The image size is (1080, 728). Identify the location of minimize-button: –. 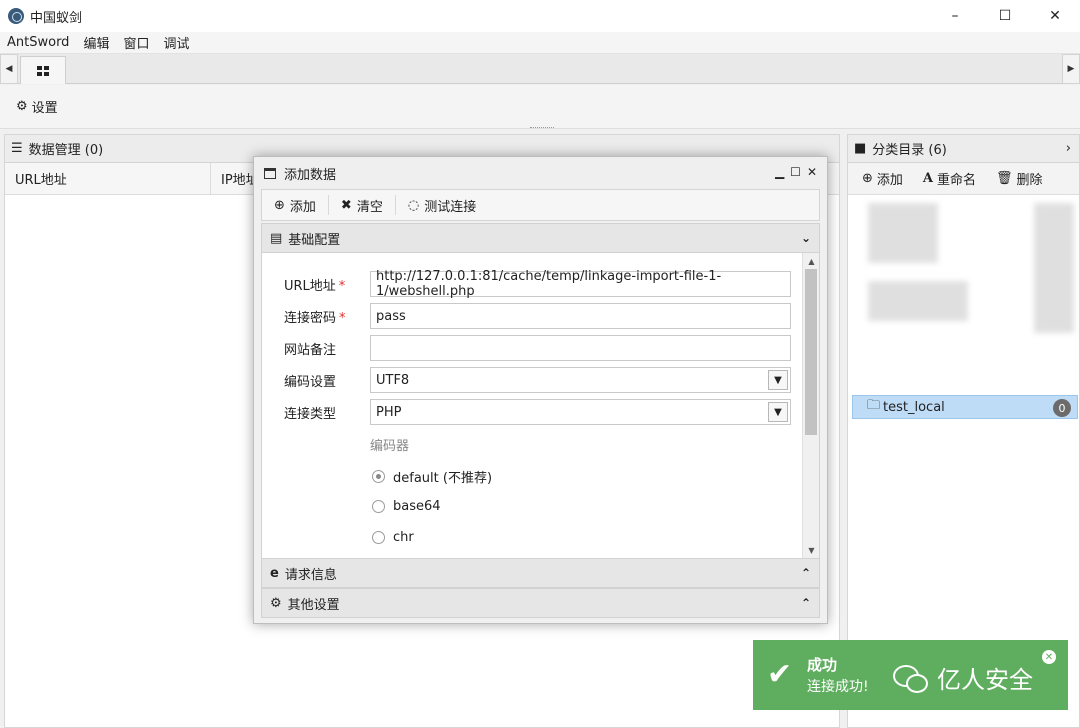
(955, 16).